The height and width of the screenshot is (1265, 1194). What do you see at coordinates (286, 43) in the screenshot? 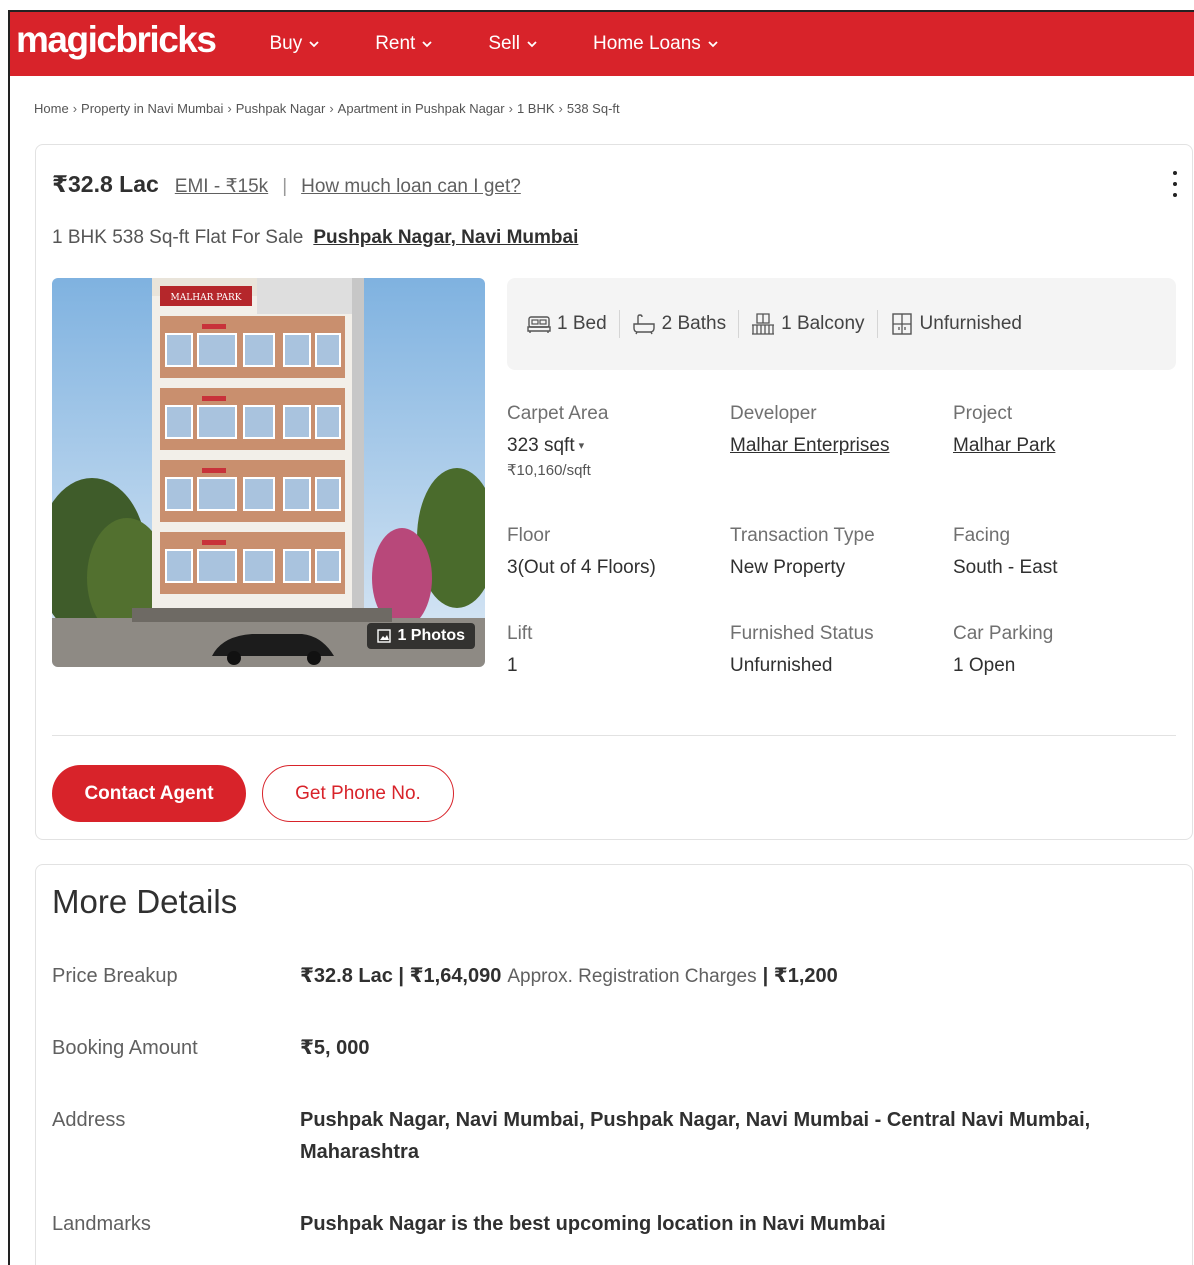
I see `nav-buy-label: Buy` at bounding box center [286, 43].